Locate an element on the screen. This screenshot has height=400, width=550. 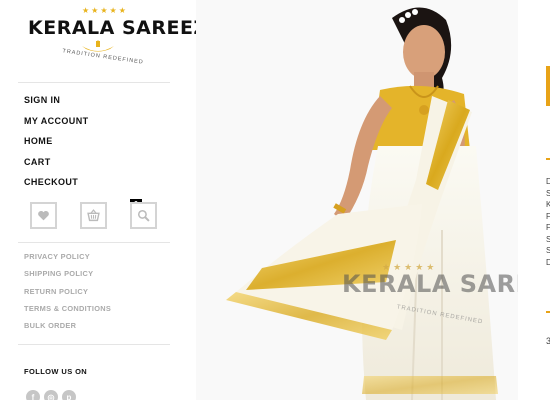
nav-cart: CART is located at coordinates (56, 165).